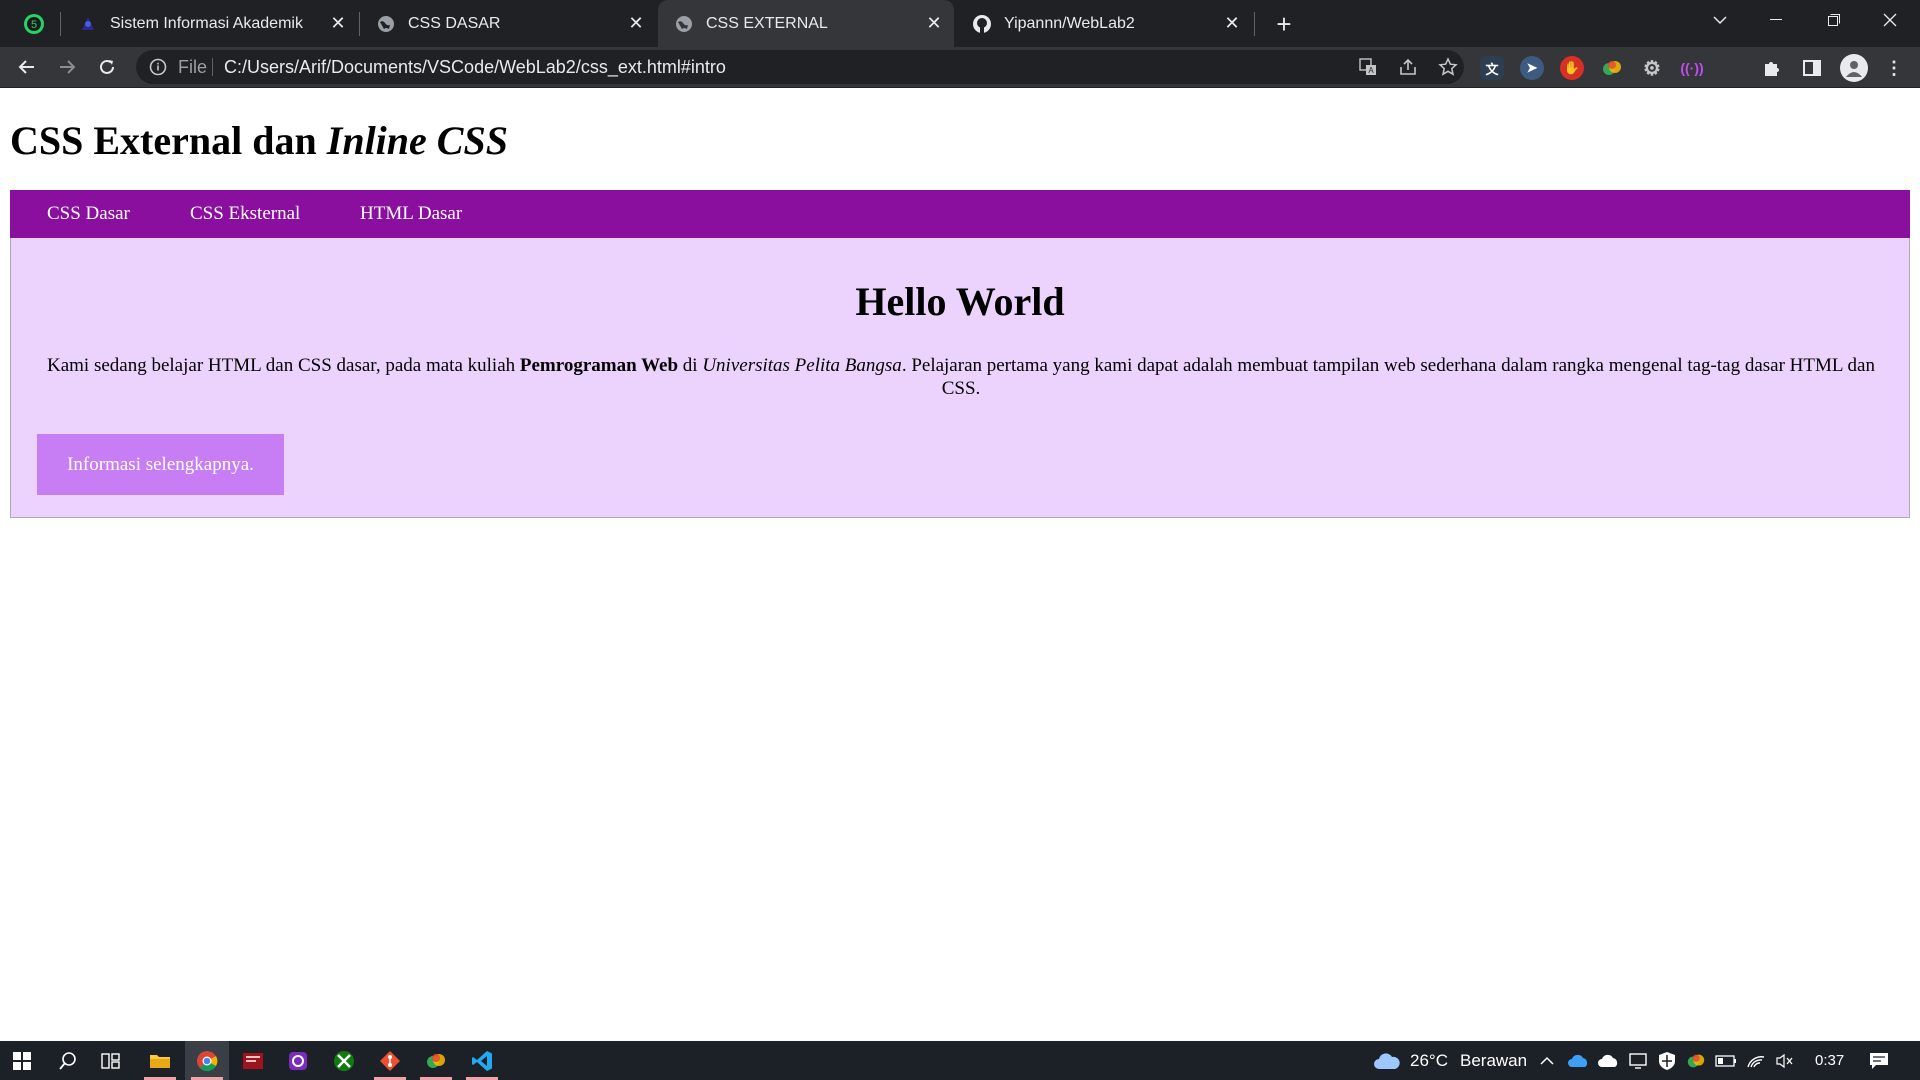 The image size is (1920, 1080). I want to click on clock-time: 0:37, so click(1829, 1060).